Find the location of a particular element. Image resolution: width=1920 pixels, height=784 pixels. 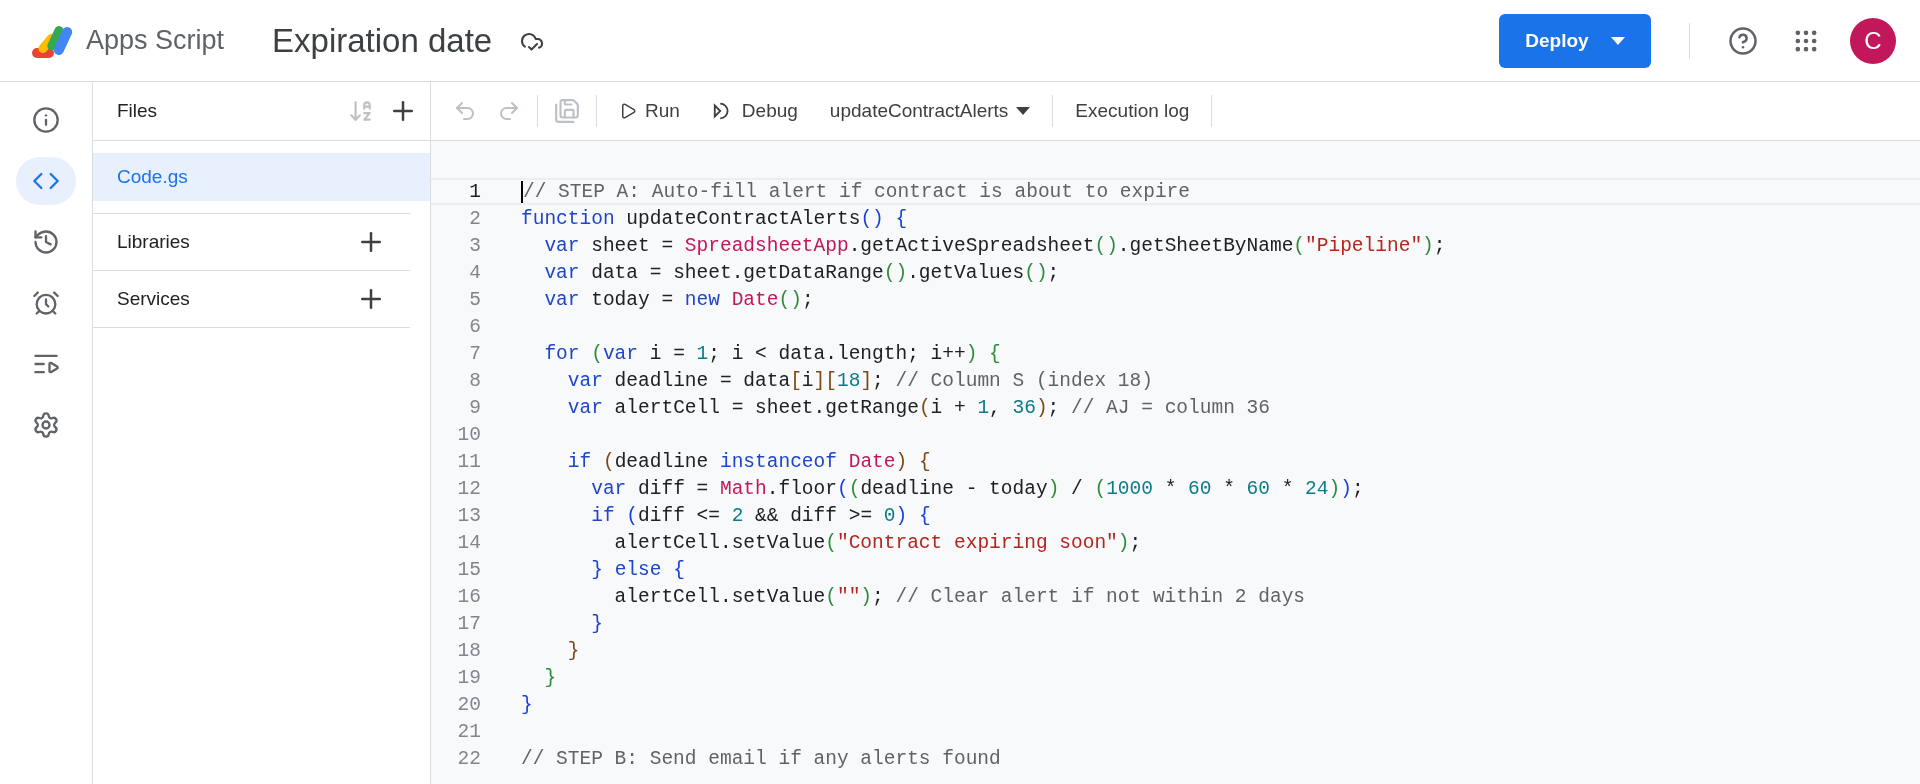

play-icon is located at coordinates (628, 111).